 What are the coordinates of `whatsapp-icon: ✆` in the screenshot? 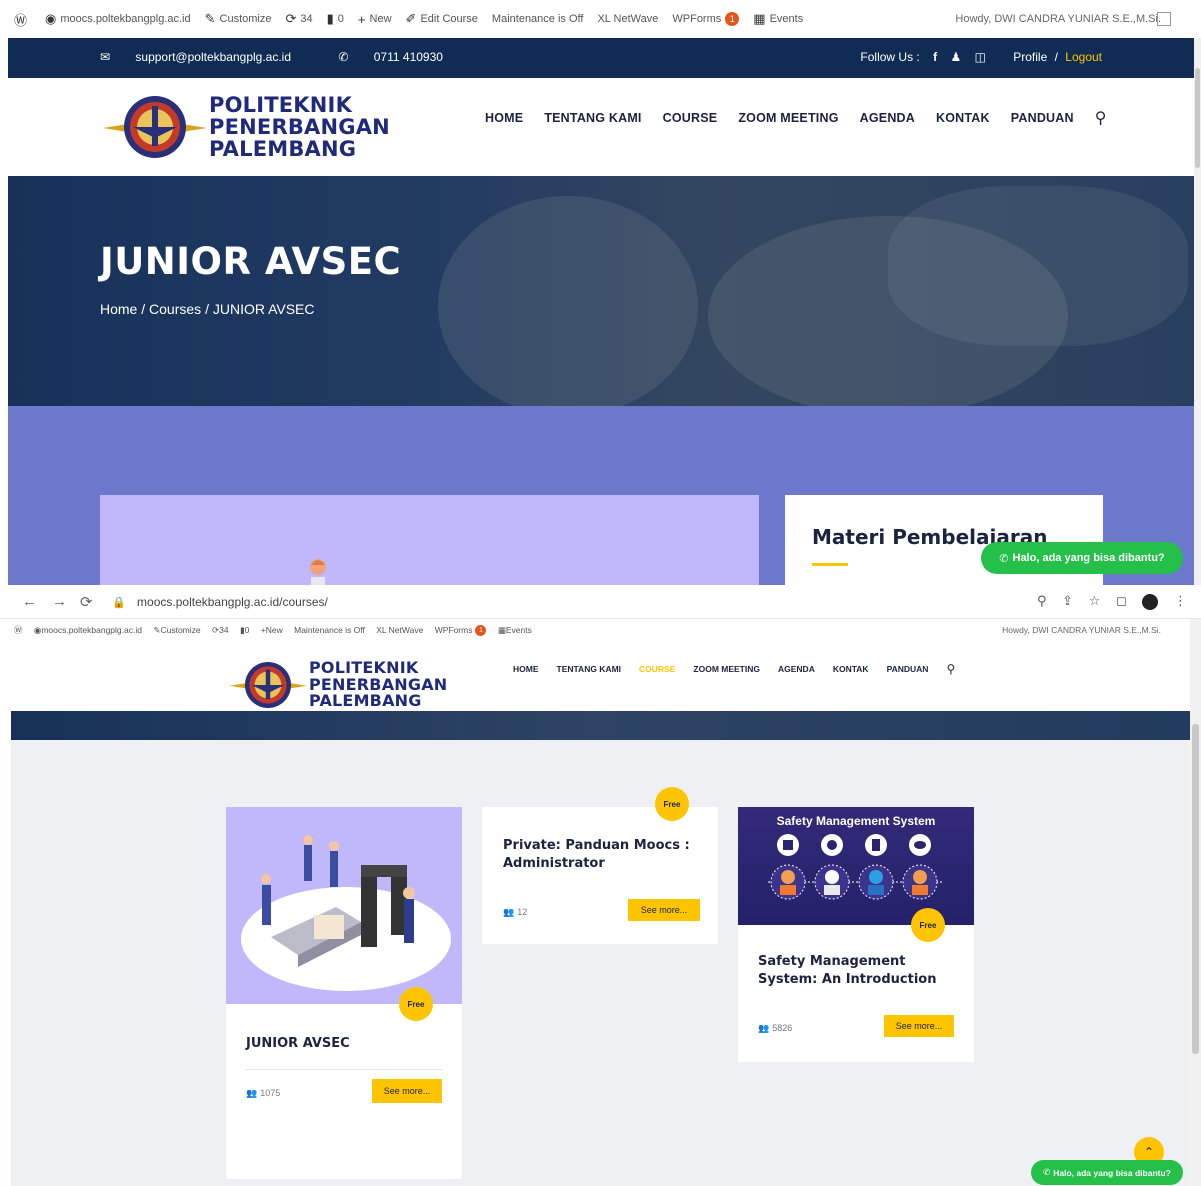 It's located at (1047, 1172).